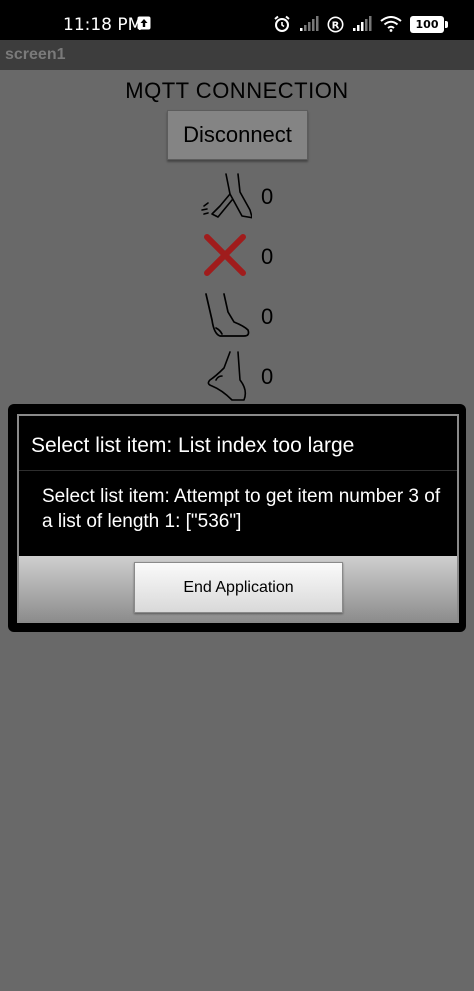 This screenshot has width=474, height=991. I want to click on sensor-row-kick: 0, so click(237, 196).